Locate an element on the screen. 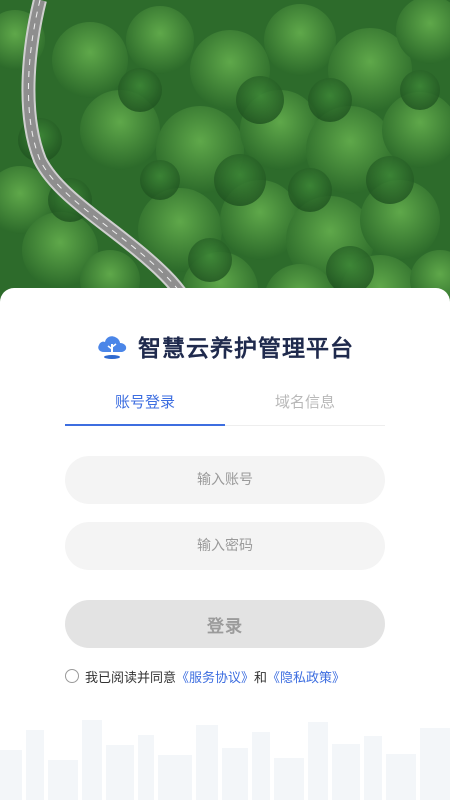 This screenshot has width=450, height=800. password-input is located at coordinates (225, 546).